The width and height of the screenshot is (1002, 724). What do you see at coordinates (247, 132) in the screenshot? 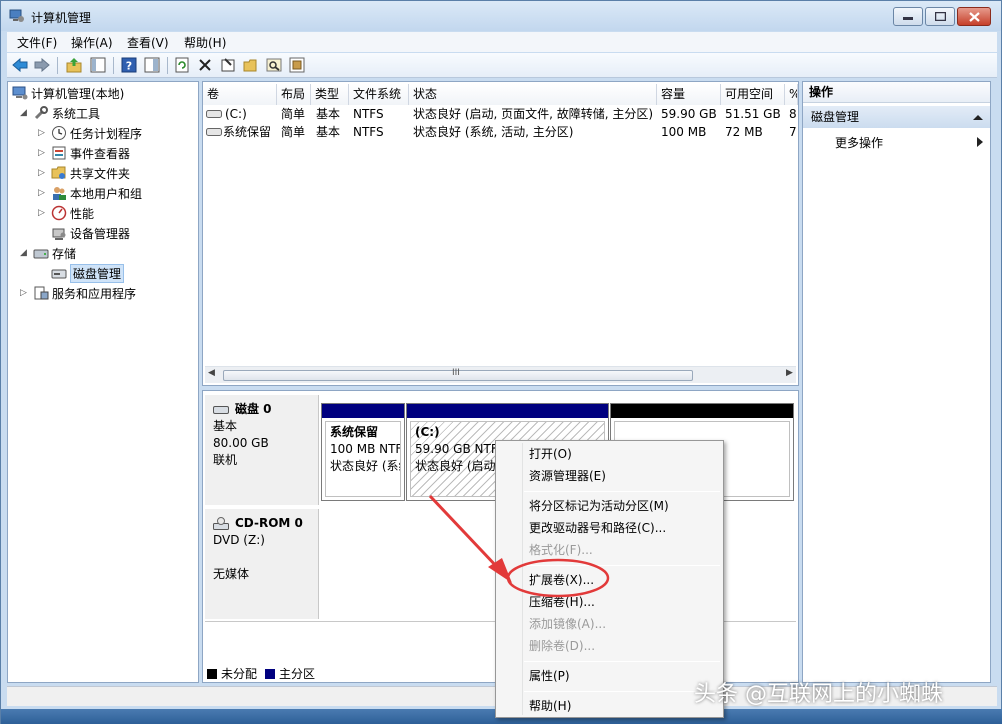
I see `volume-name: 系统保留` at bounding box center [247, 132].